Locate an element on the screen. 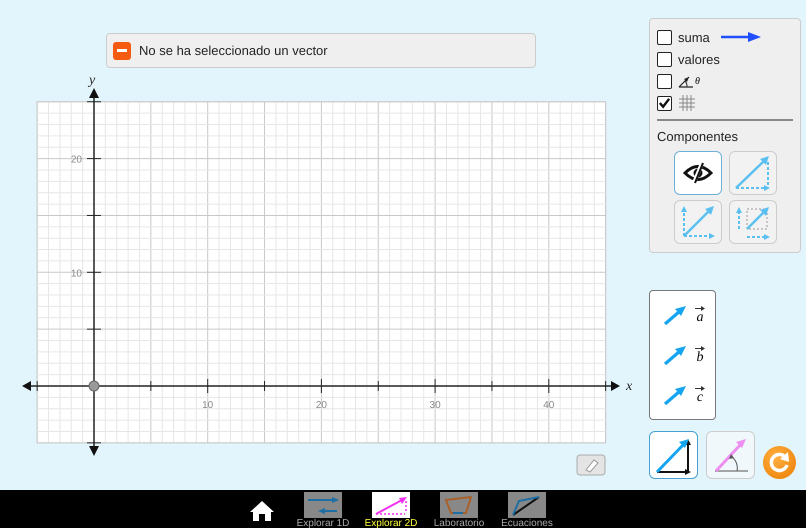 The width and height of the screenshot is (806, 528). section-title: Componentes is located at coordinates (698, 136).